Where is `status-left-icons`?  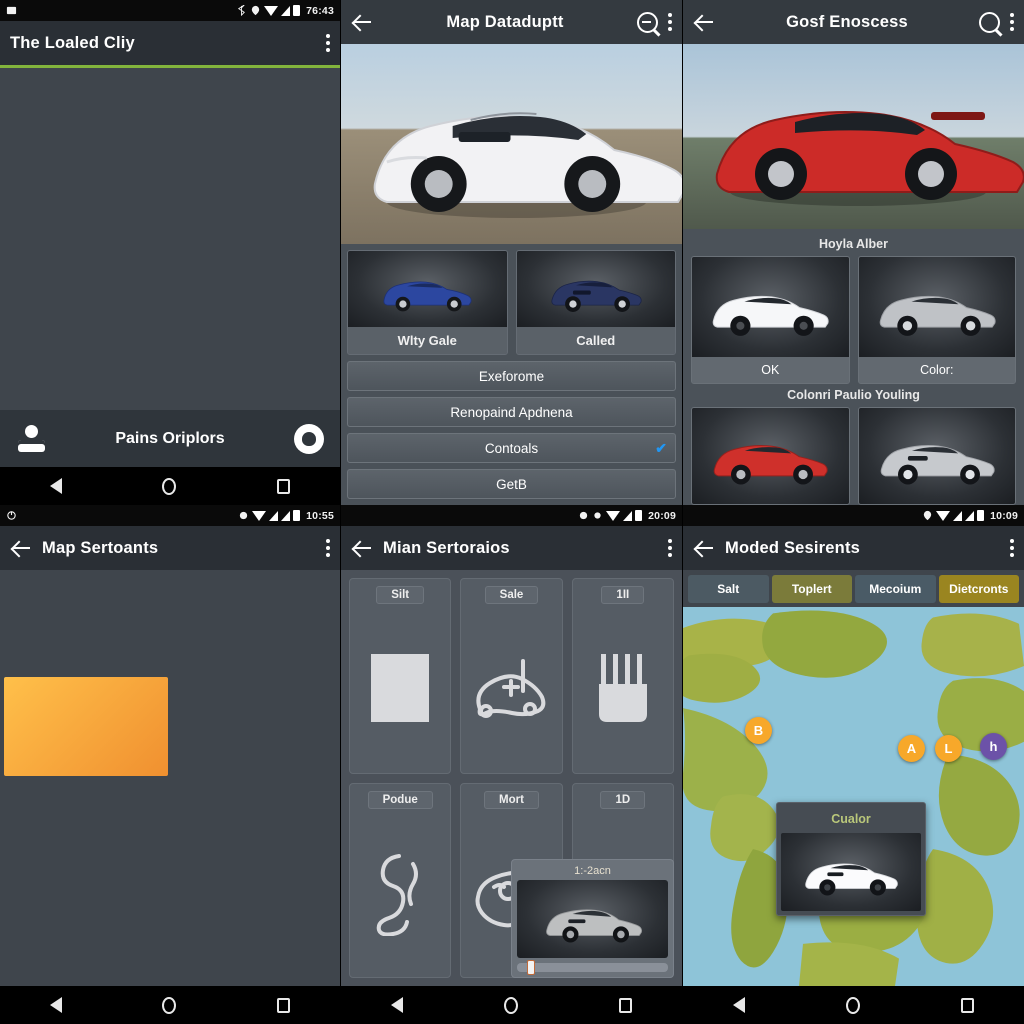
status-left-icons is located at coordinates (121, 10).